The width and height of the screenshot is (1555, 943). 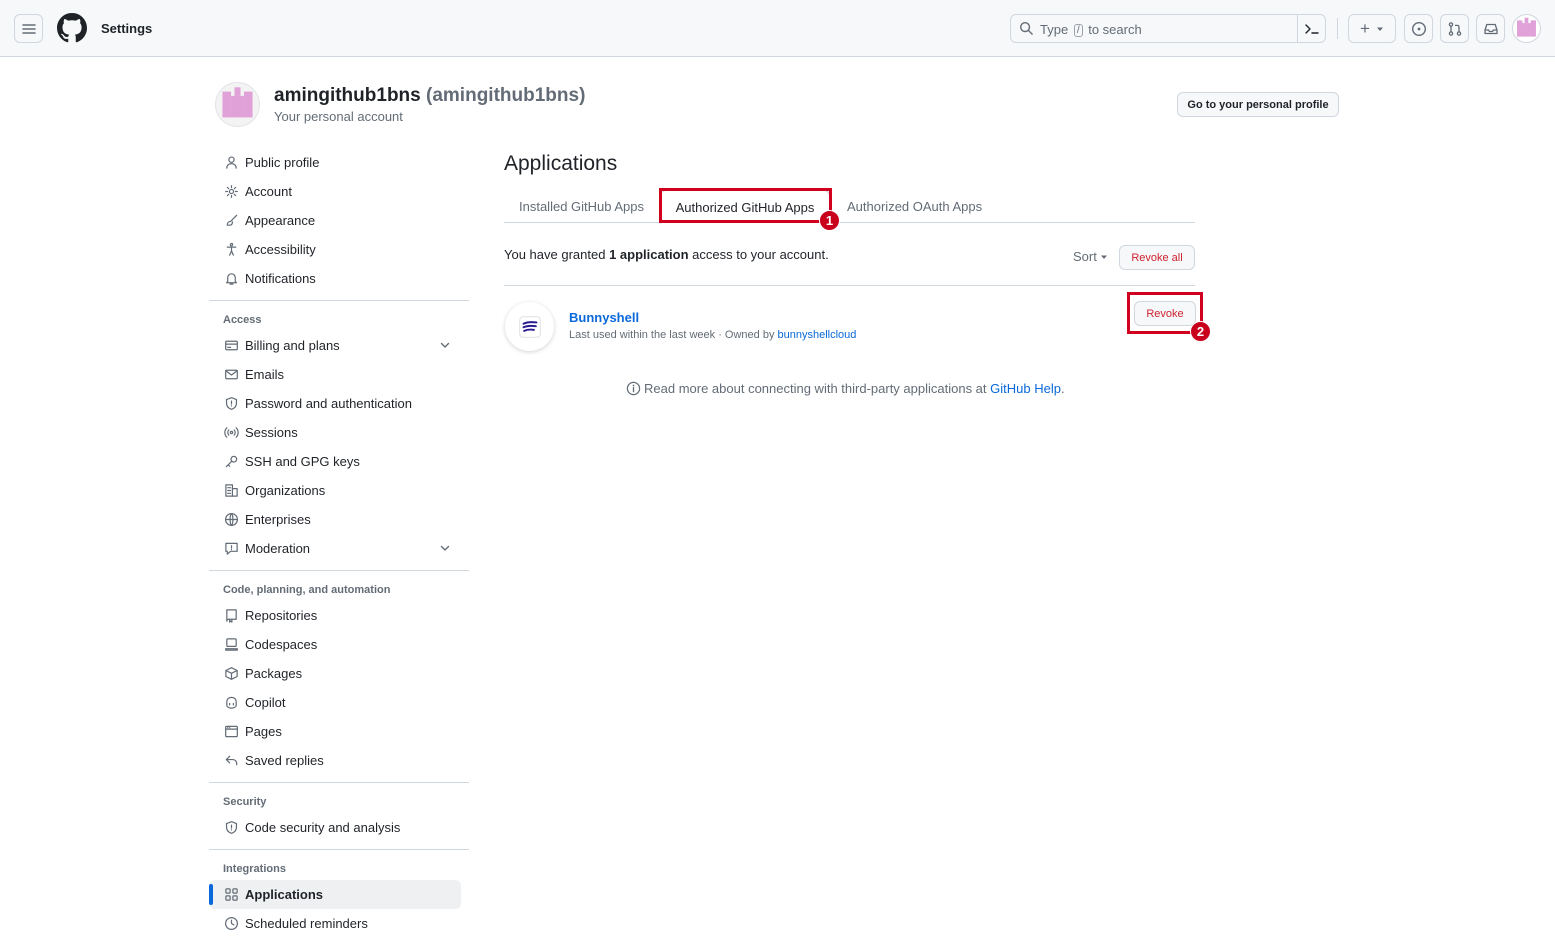 I want to click on app-owner-link: bunnyshellcloud, so click(x=817, y=335).